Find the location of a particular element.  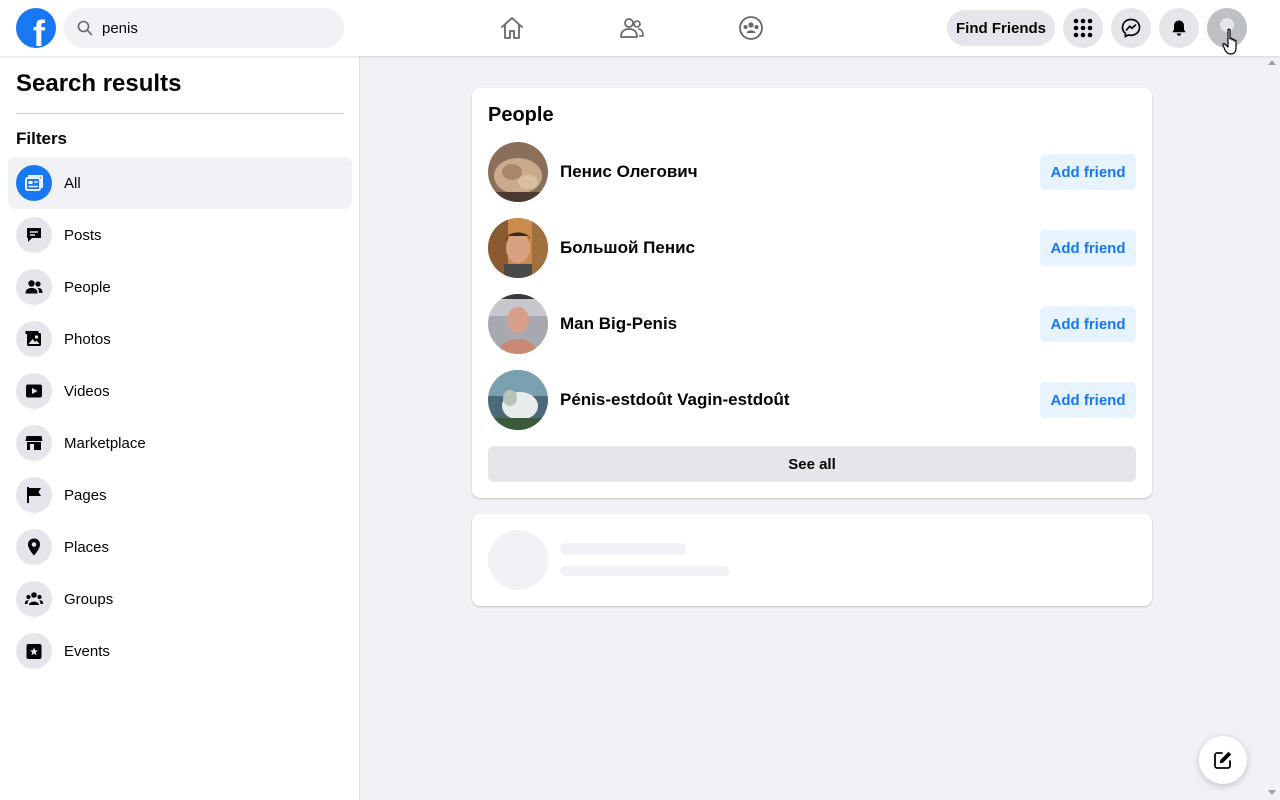

filter-pages: Pages is located at coordinates (180, 495).